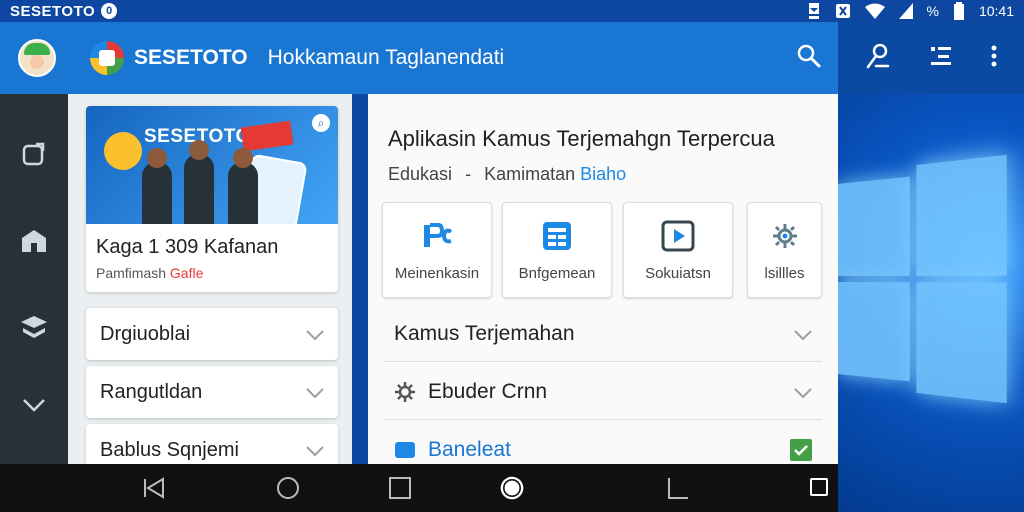 The width and height of the screenshot is (1024, 512). I want to click on folder-icon, so click(405, 450).